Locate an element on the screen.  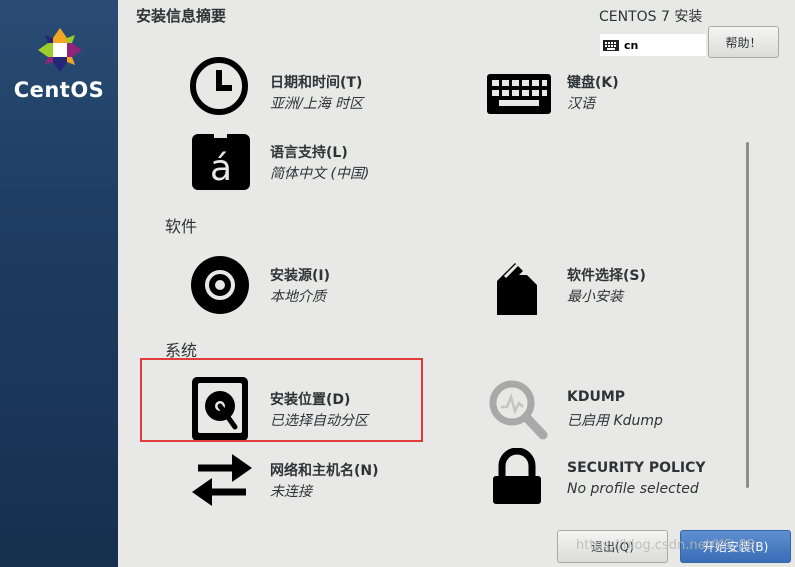
spoke-status: 本地介质 is located at coordinates (298, 297).